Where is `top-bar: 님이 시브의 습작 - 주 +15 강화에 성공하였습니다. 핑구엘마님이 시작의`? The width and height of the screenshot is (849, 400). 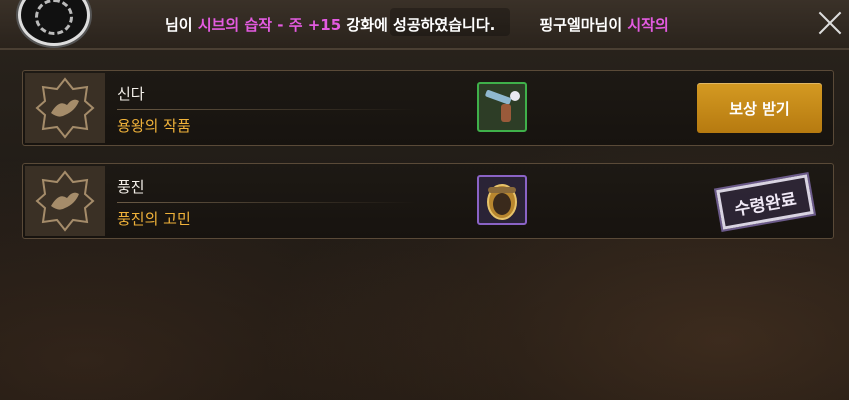 top-bar: 님이 시브의 습작 - 주 +15 강화에 성공하였습니다. 핑구엘마님이 시작의 is located at coordinates (424, 25).